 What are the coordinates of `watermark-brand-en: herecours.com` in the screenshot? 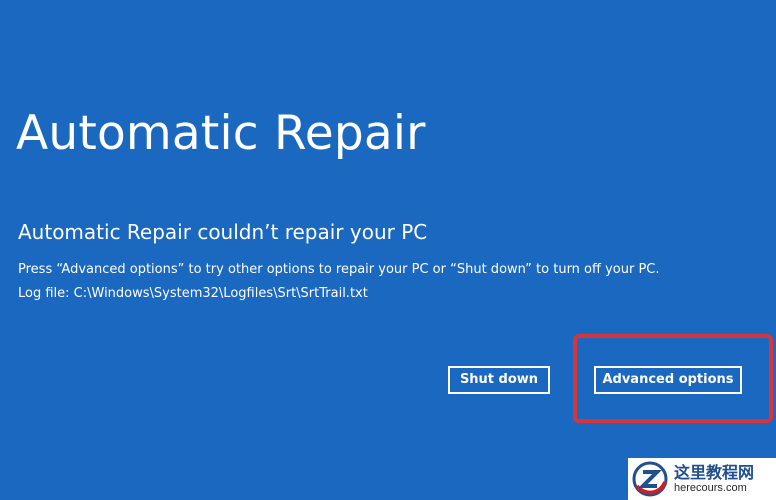 It's located at (710, 488).